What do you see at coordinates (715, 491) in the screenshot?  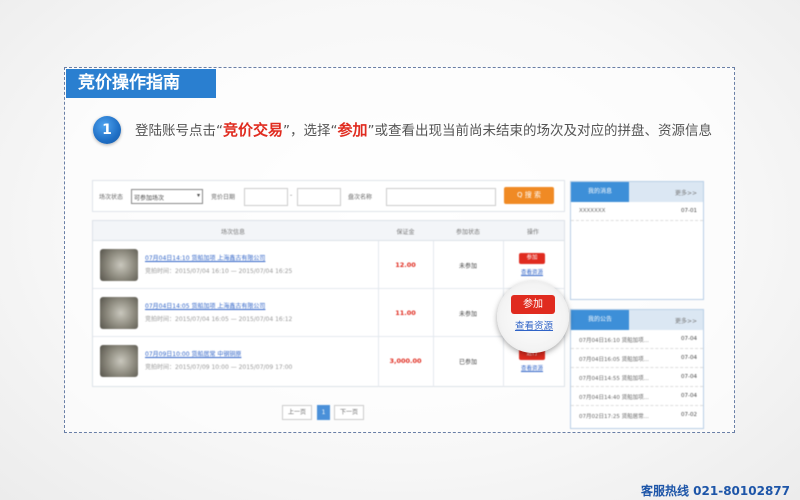 I see `service-hotline: 客服热线 021-80102877` at bounding box center [715, 491].